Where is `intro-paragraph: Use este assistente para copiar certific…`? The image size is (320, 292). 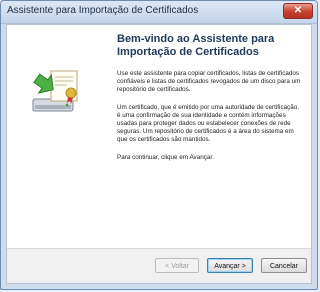
intro-paragraph: Use este assistente para copiar certific… is located at coordinates (209, 82).